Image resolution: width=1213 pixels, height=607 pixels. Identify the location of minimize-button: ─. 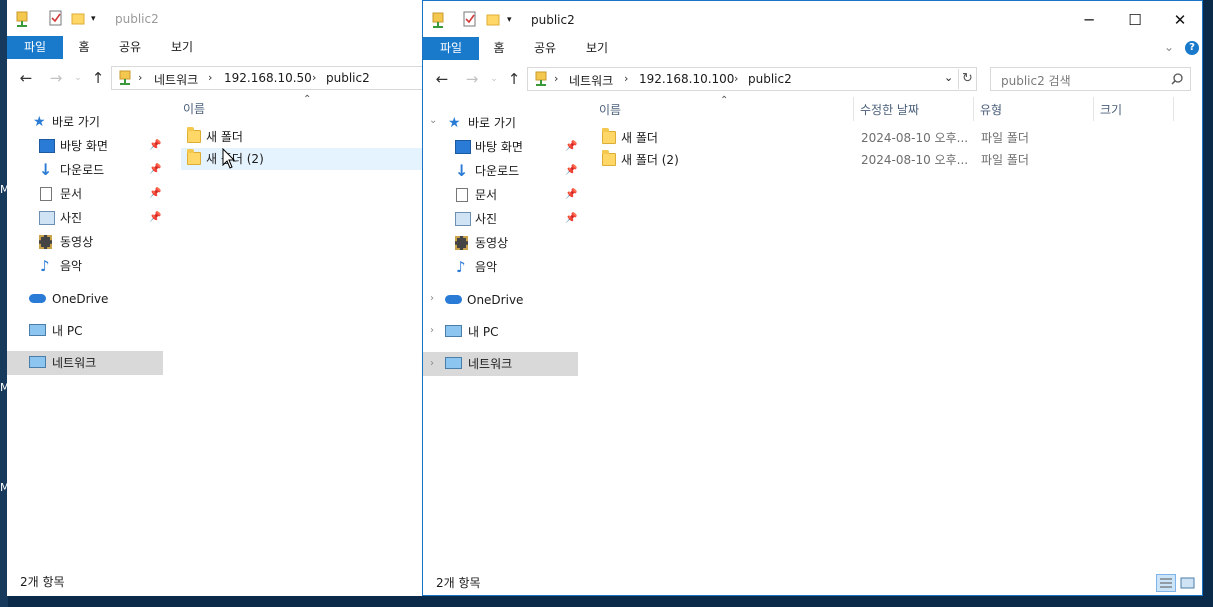
(1089, 20).